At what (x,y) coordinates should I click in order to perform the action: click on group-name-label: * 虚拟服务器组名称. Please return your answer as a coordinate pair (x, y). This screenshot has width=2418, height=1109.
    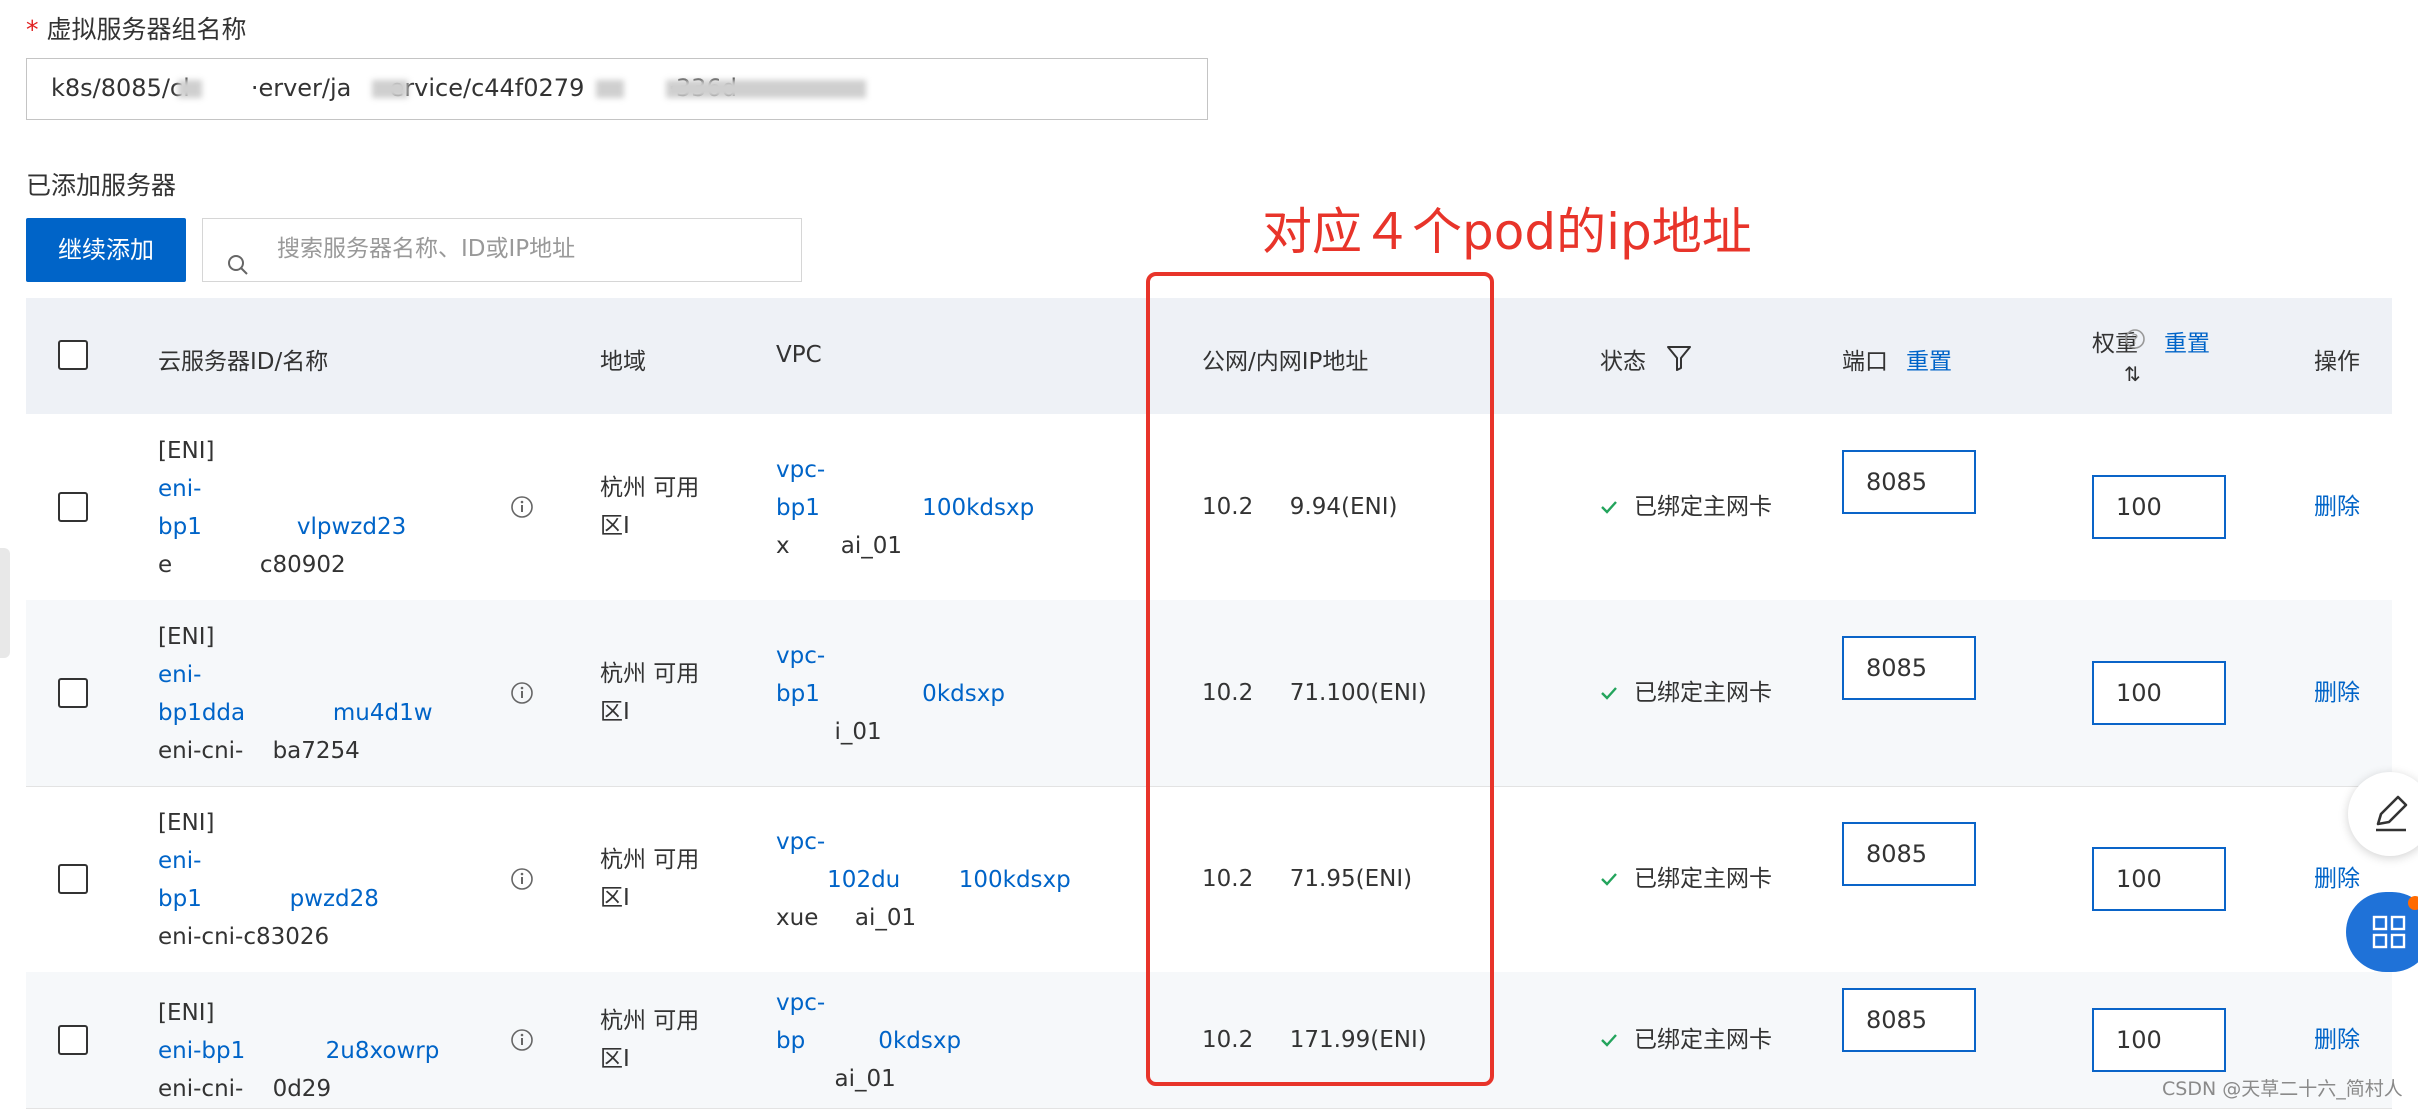
    Looking at the image, I should click on (136, 28).